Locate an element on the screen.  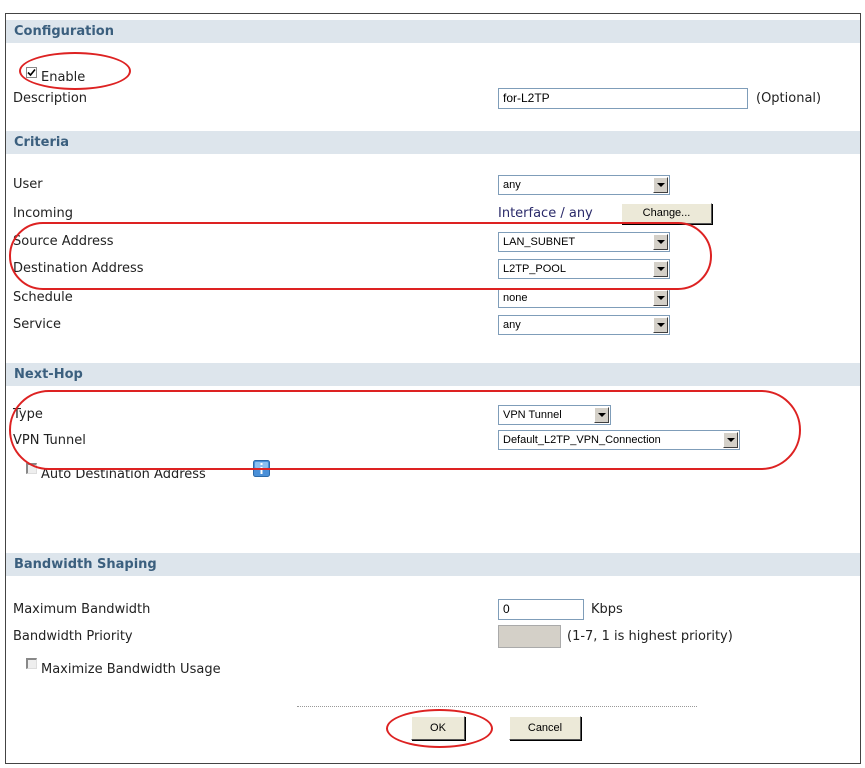
bandwidth-priority-input is located at coordinates (529, 636).